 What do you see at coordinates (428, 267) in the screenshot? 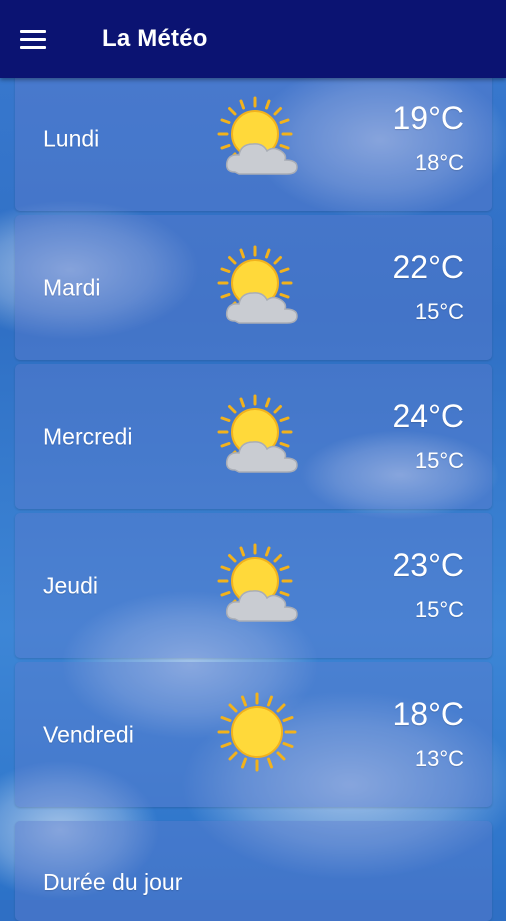
I see `high-temperature: 22°C` at bounding box center [428, 267].